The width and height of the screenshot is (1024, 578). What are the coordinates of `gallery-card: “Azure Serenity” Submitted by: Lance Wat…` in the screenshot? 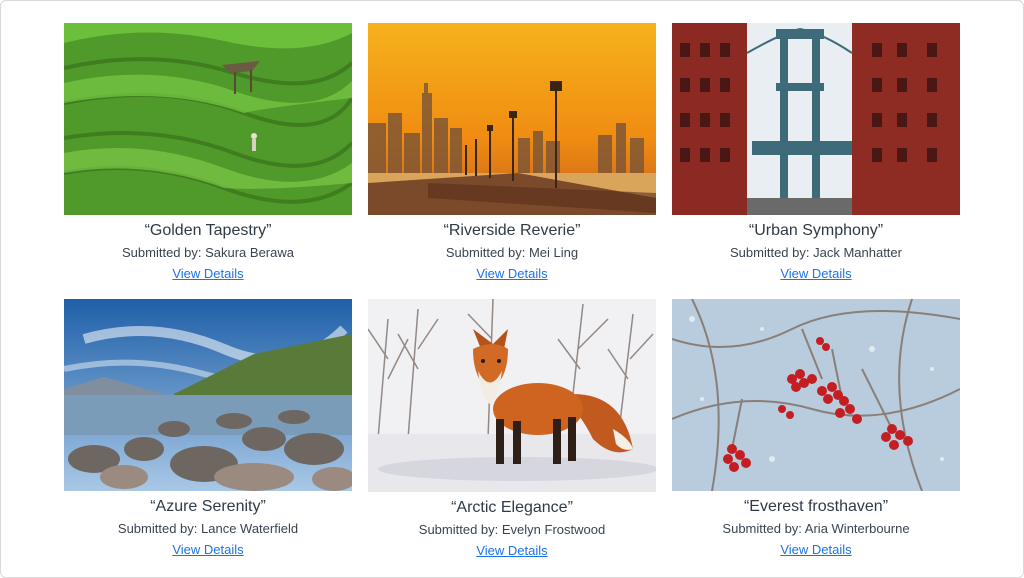 It's located at (208, 429).